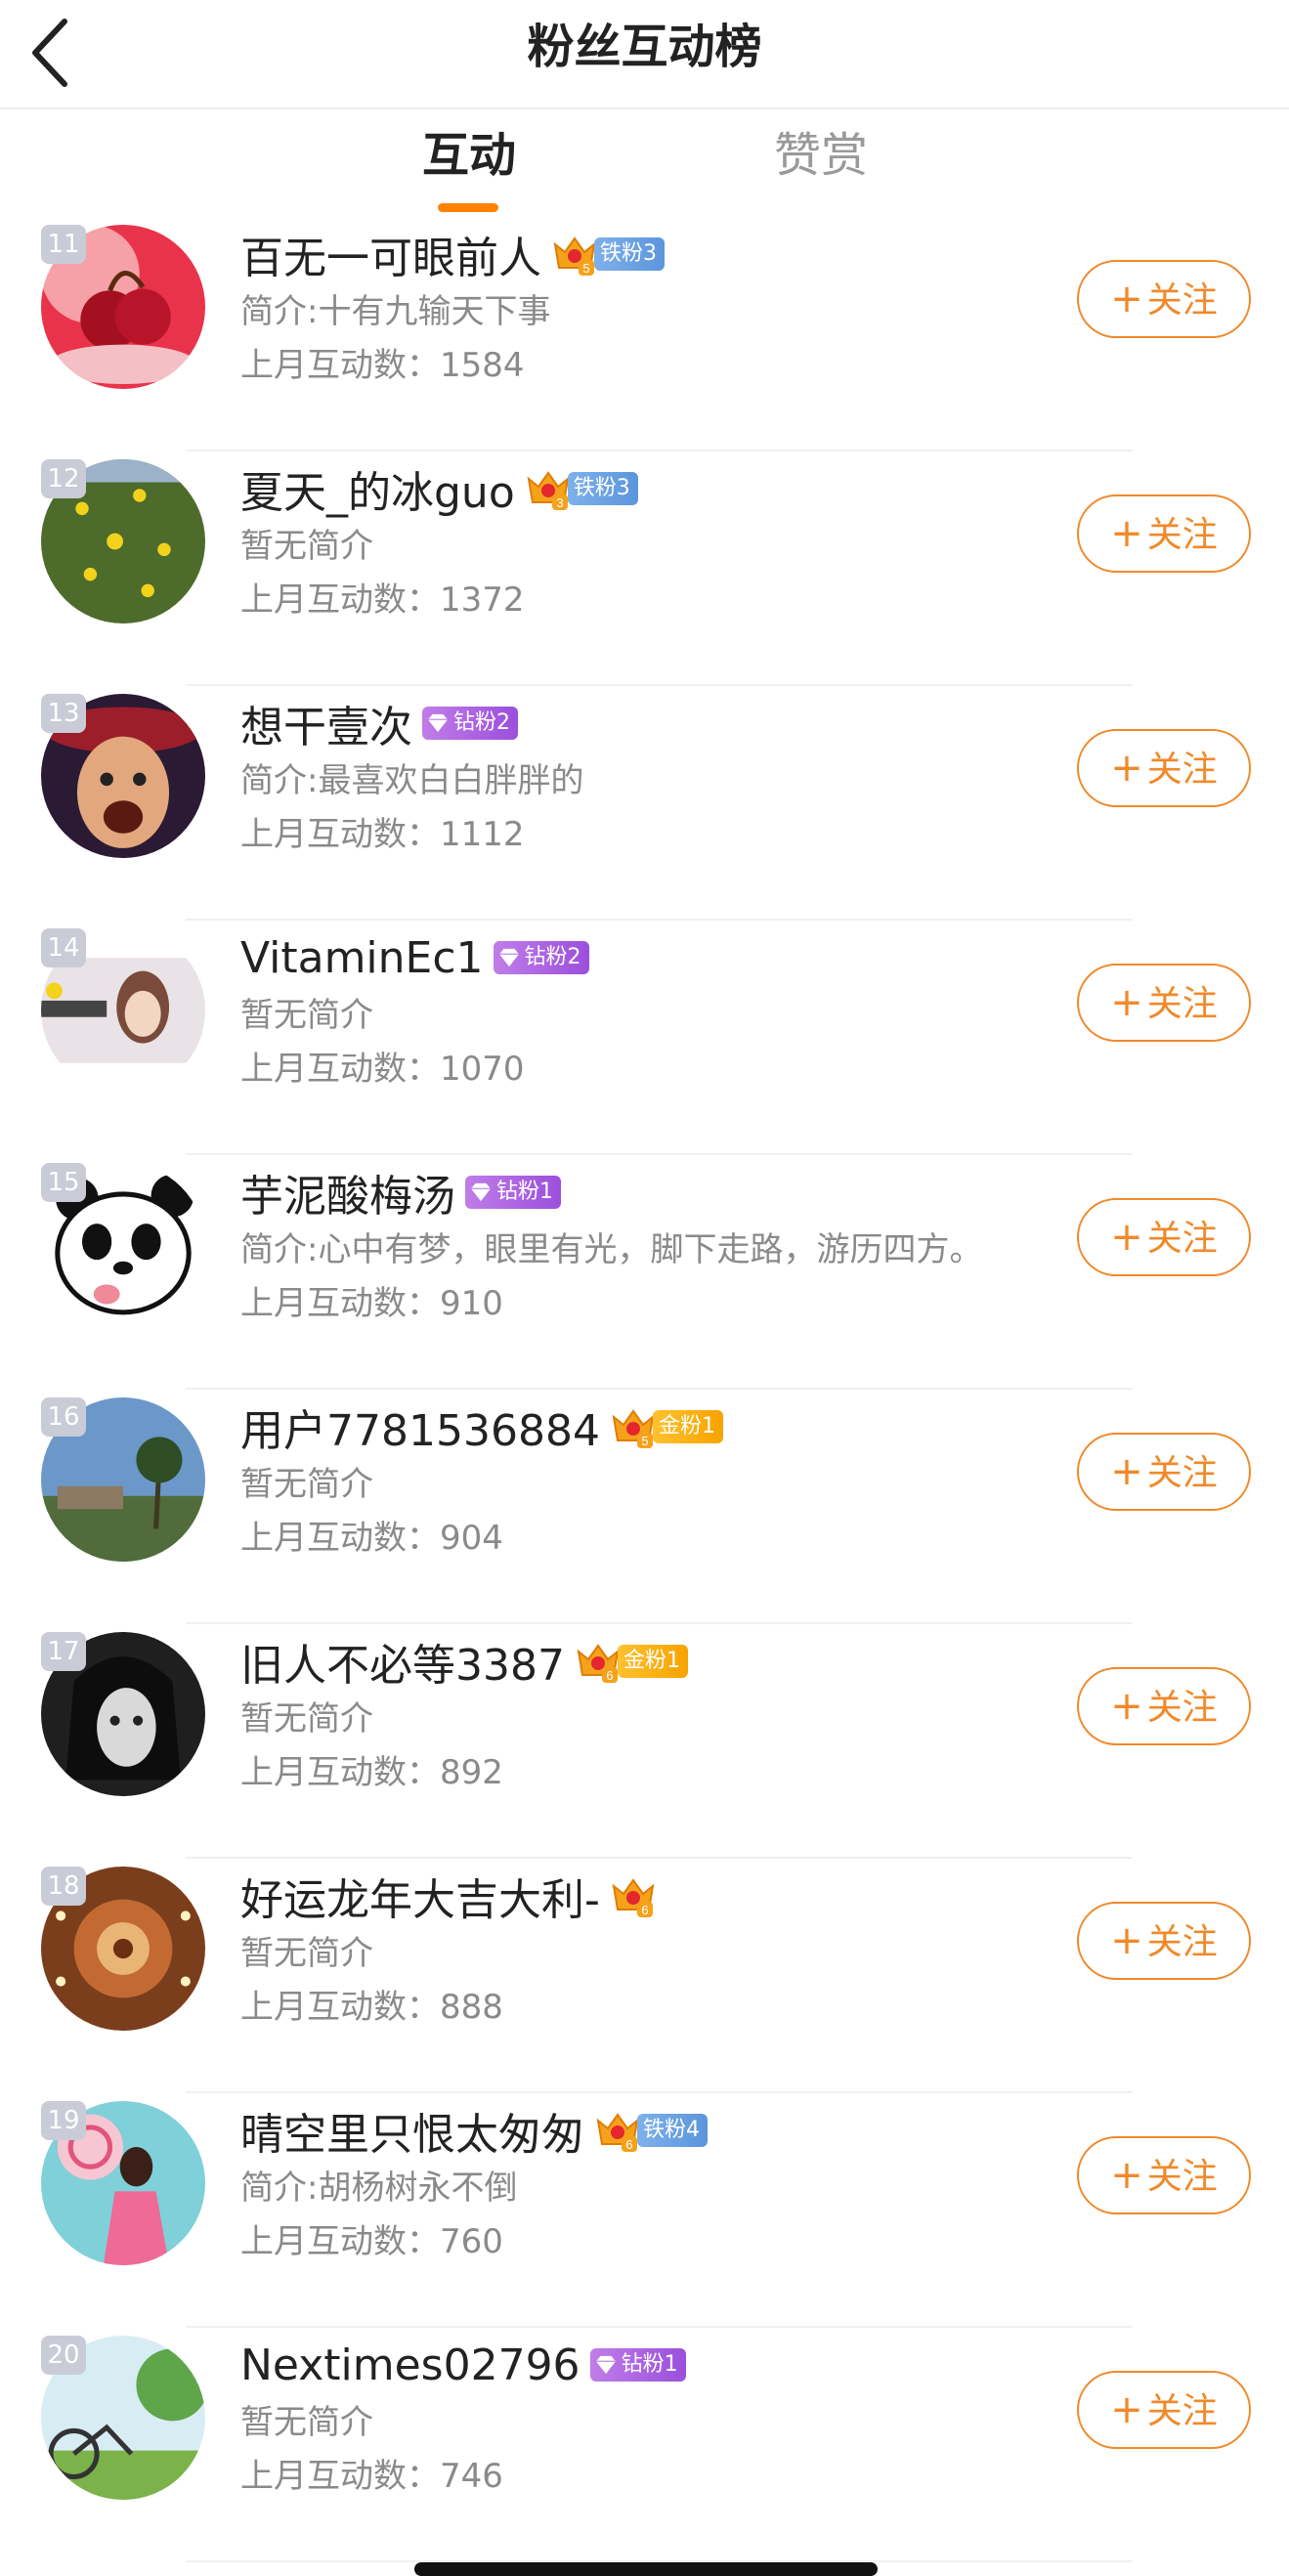  What do you see at coordinates (63, 947) in the screenshot?
I see `rank-badge: 14` at bounding box center [63, 947].